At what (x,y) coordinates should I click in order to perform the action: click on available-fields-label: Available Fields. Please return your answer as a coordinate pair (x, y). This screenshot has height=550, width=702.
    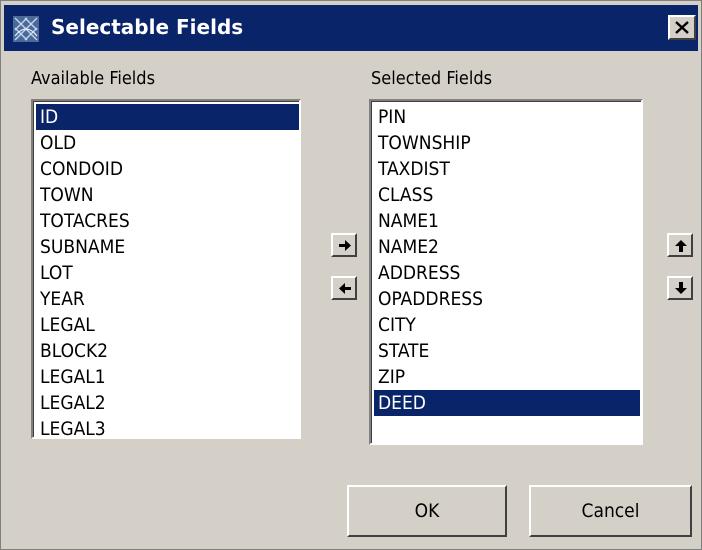
    Looking at the image, I should click on (93, 78).